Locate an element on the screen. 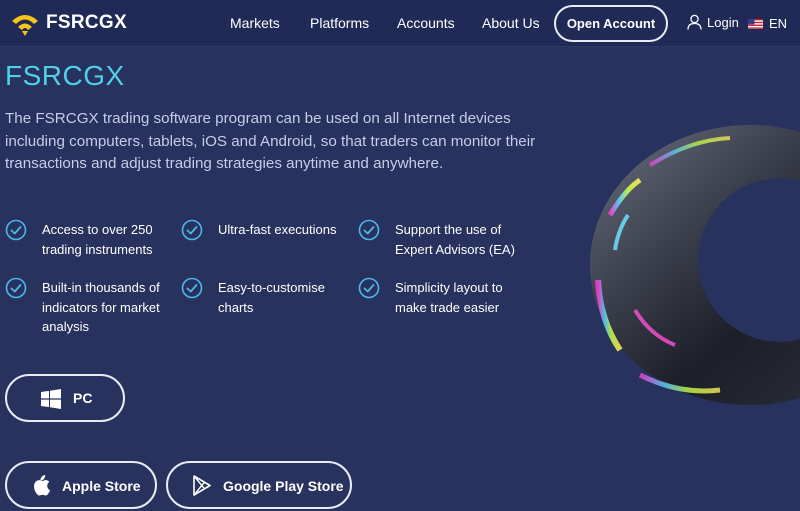 Image resolution: width=800 pixels, height=511 pixels. open-account-label: Open Account is located at coordinates (611, 23).